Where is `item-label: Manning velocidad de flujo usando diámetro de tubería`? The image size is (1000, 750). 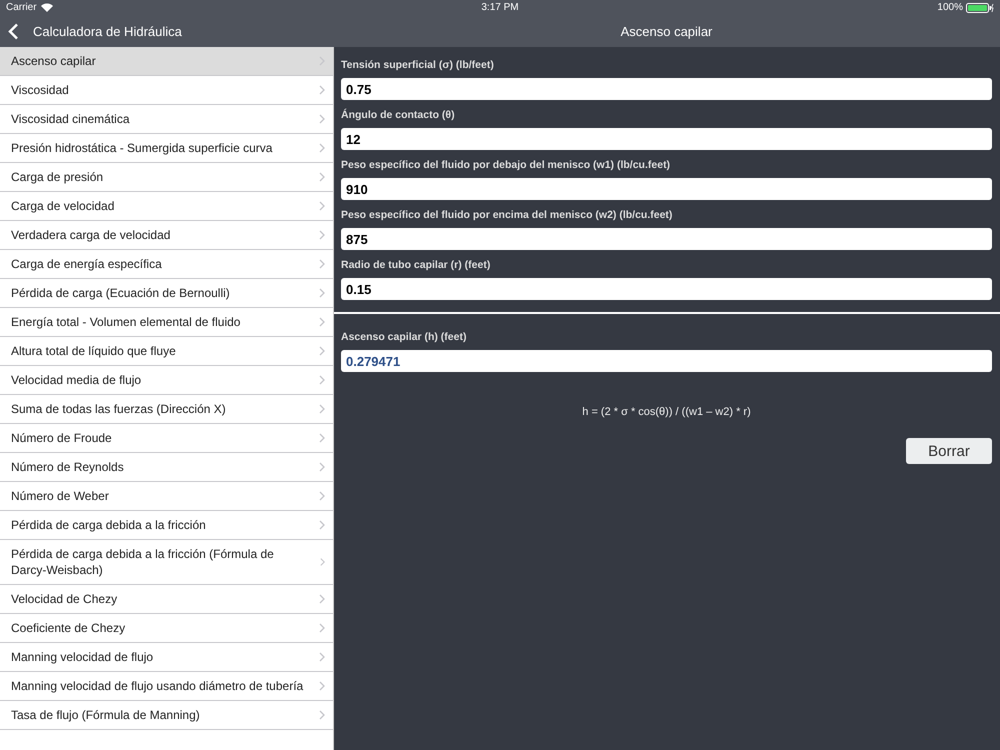
item-label: Manning velocidad de flujo usando diámetro de tubería is located at coordinates (157, 686).